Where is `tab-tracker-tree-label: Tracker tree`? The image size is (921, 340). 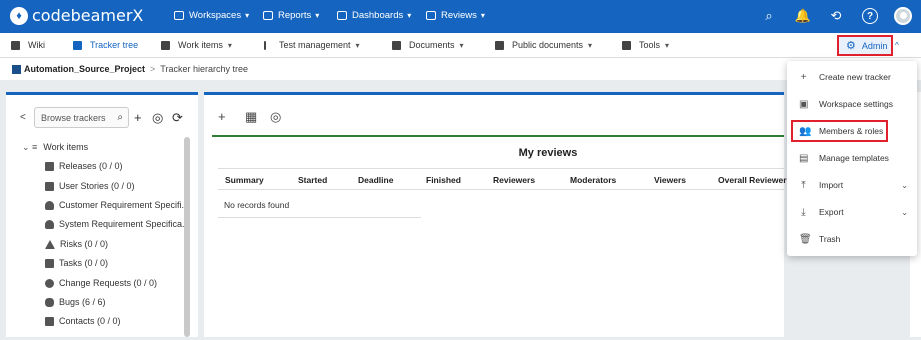 tab-tracker-tree-label: Tracker tree is located at coordinates (114, 45).